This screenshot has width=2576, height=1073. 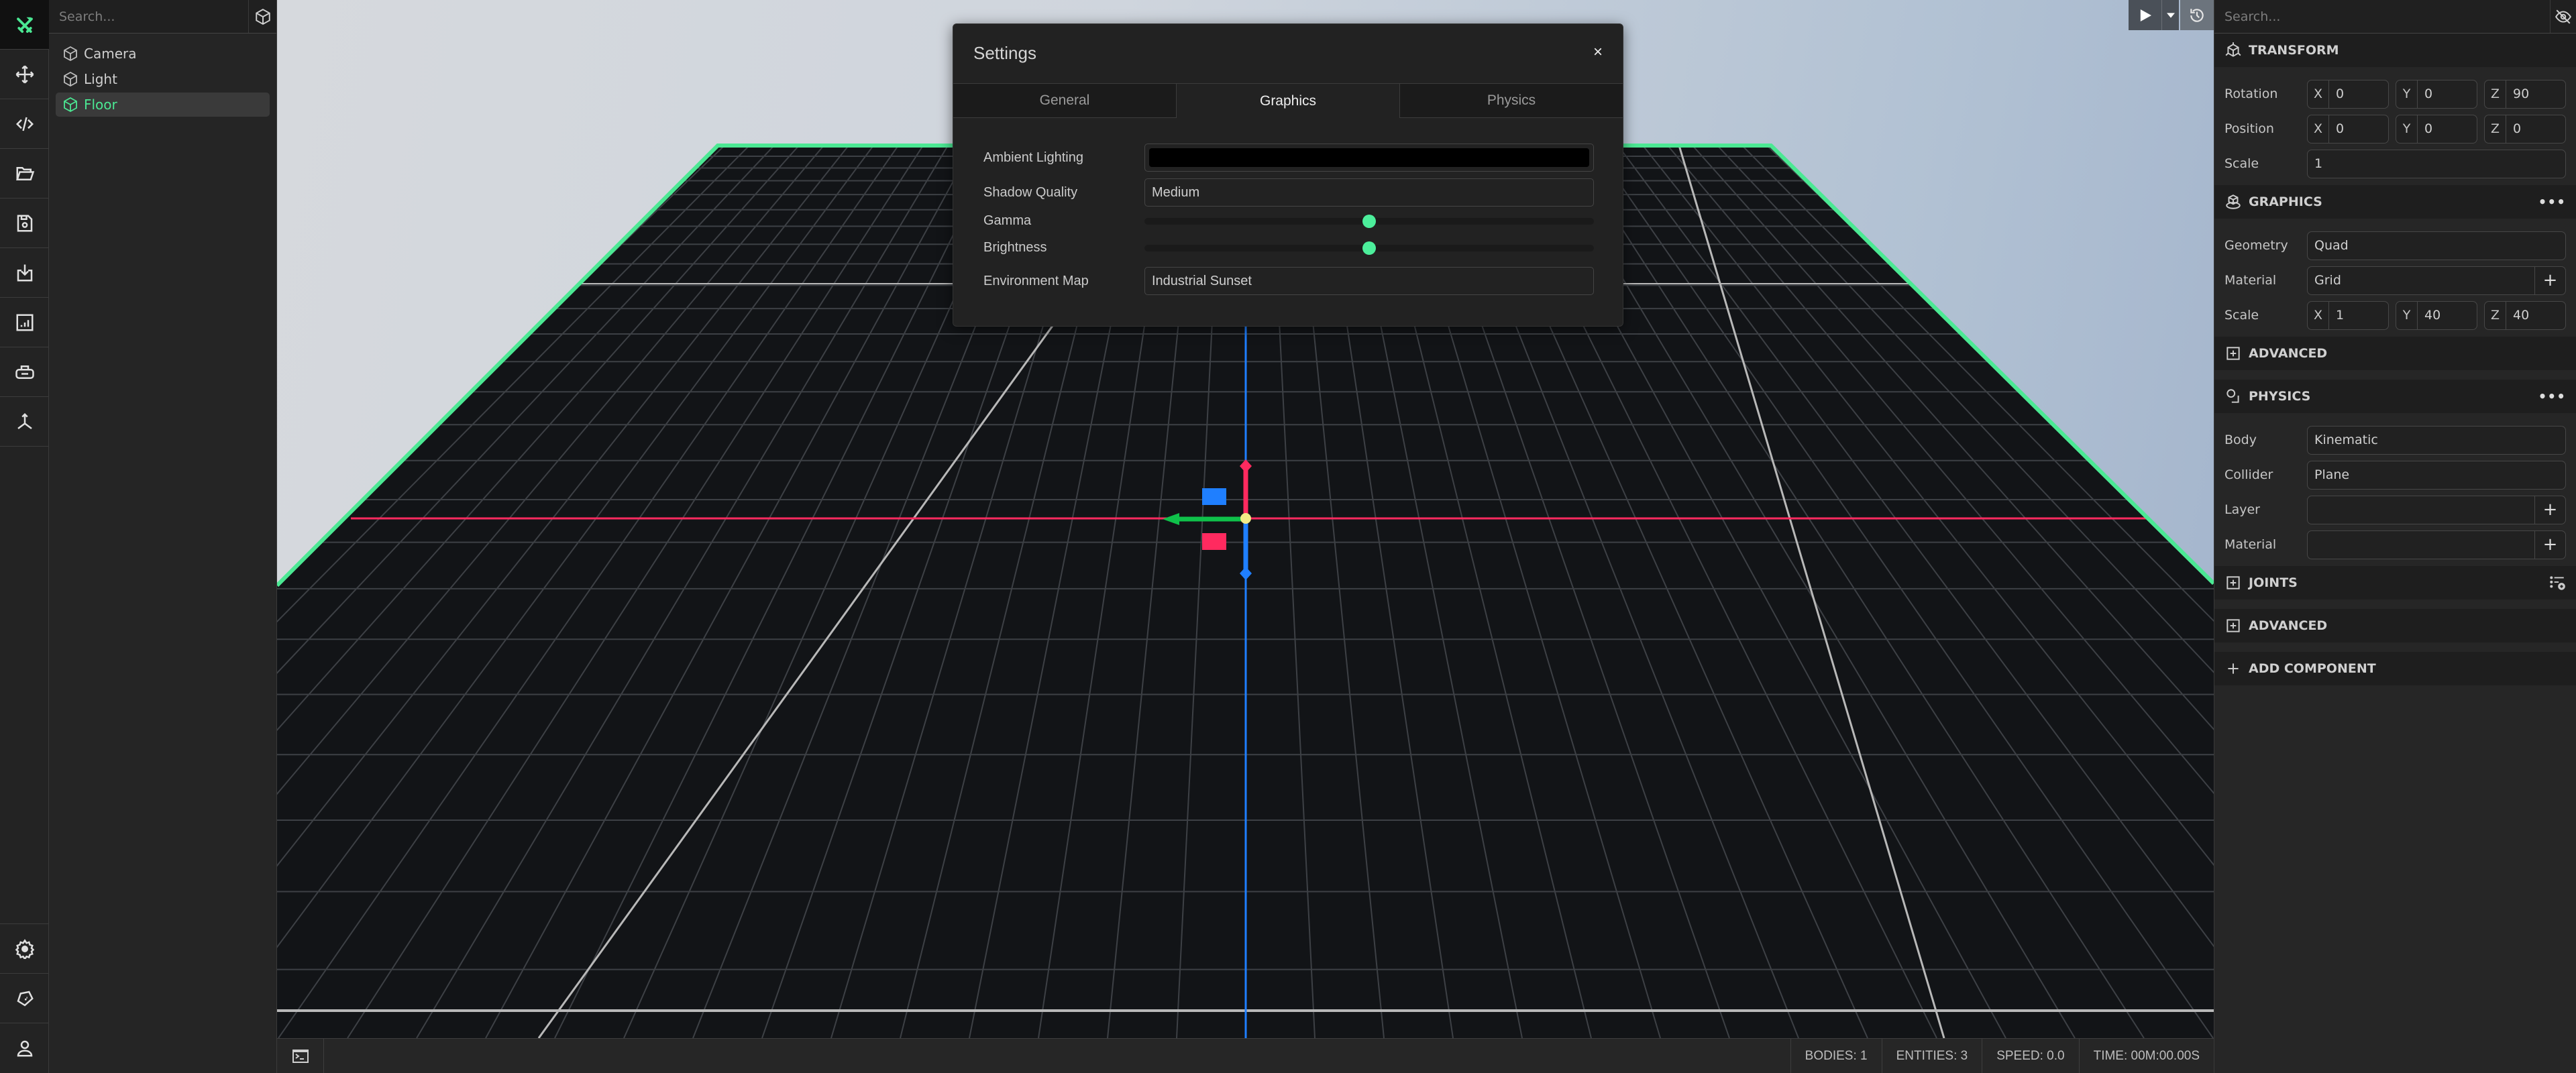 I want to click on add-physics-material-button: +, so click(x=2549, y=544).